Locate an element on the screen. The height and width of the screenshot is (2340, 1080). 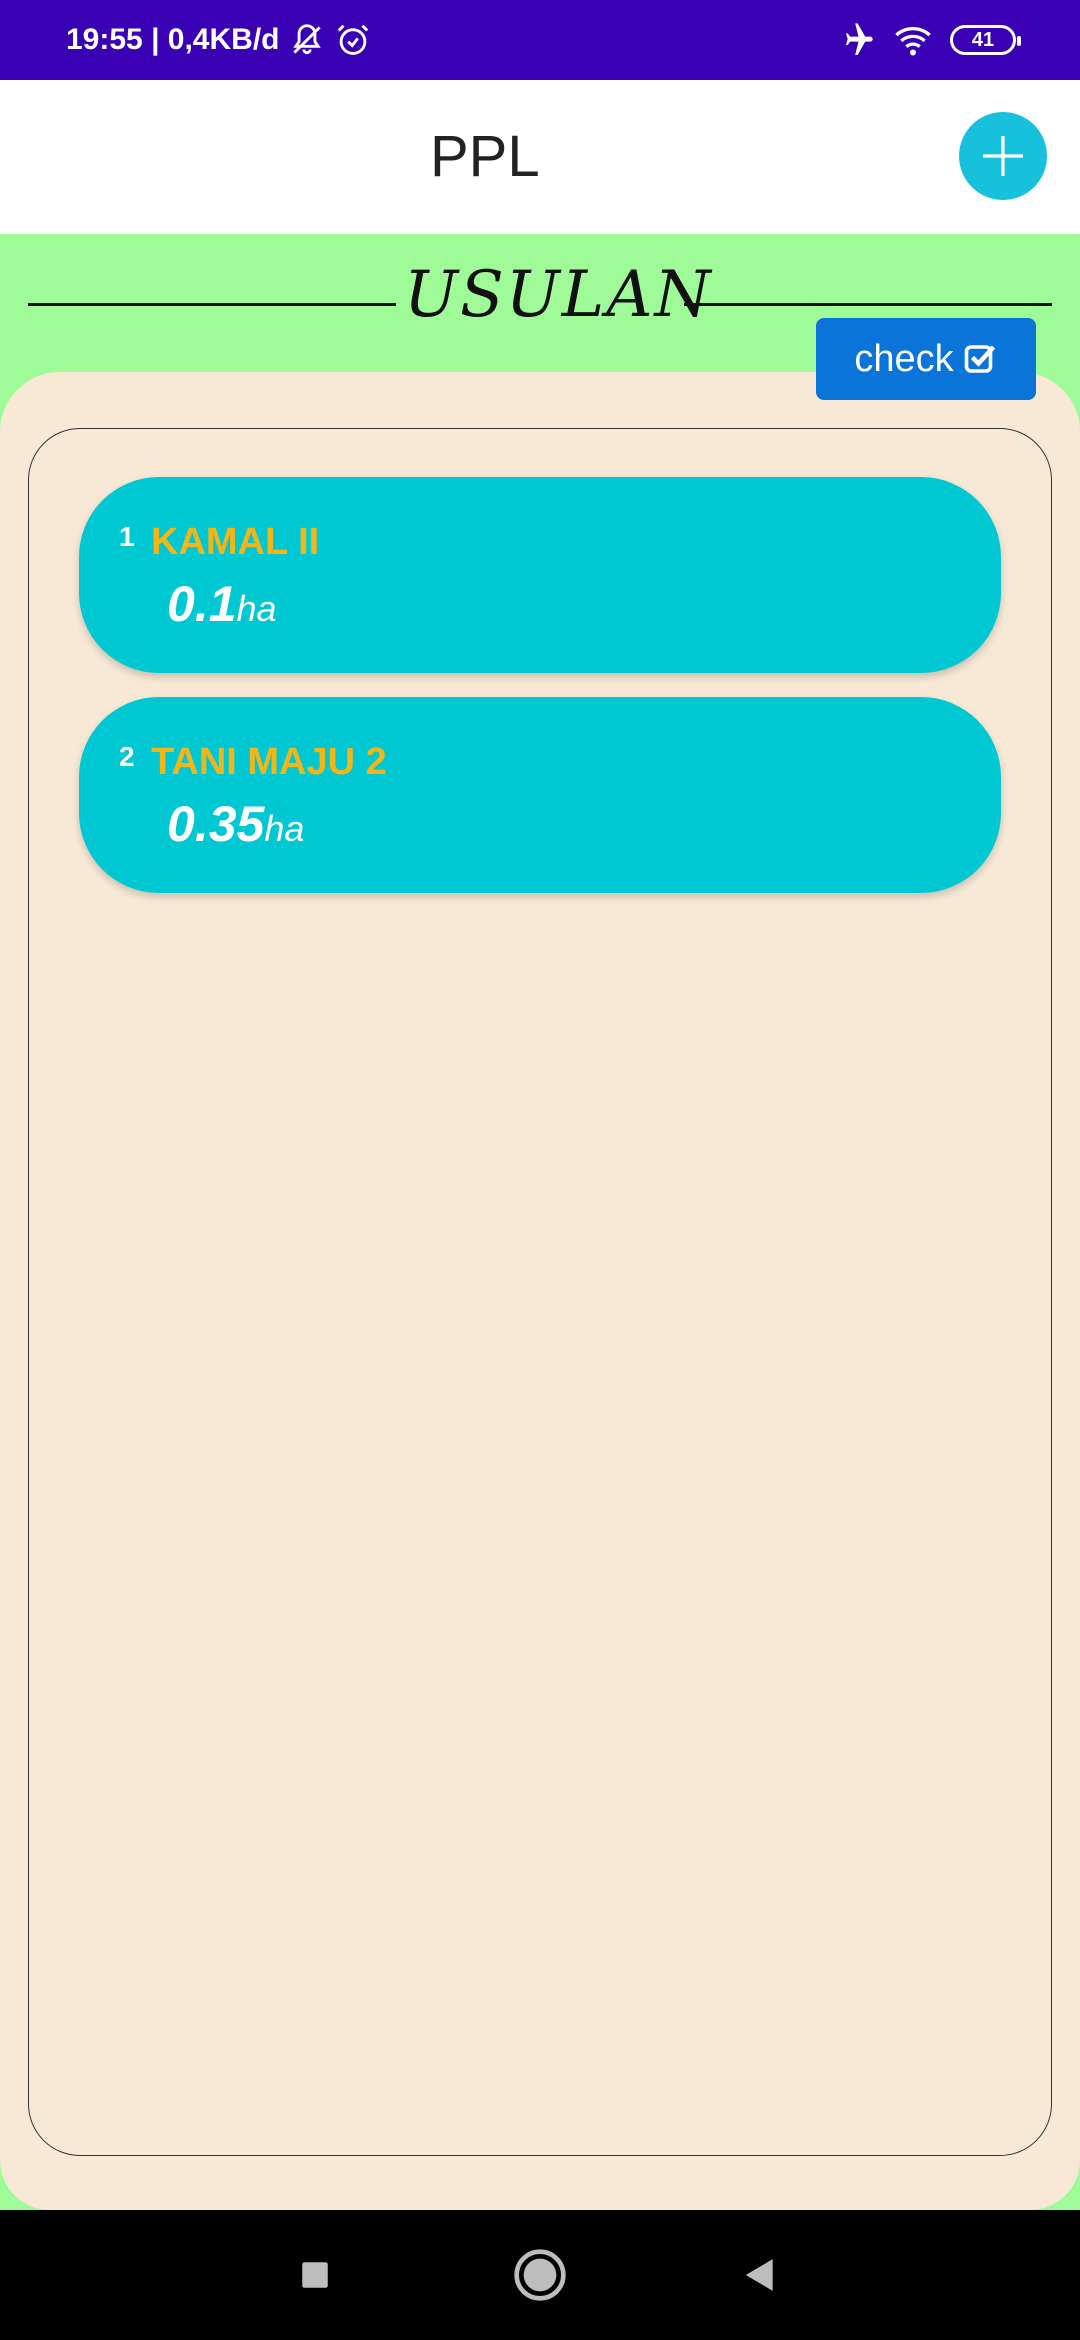
section-title: USULAN is located at coordinates (558, 295).